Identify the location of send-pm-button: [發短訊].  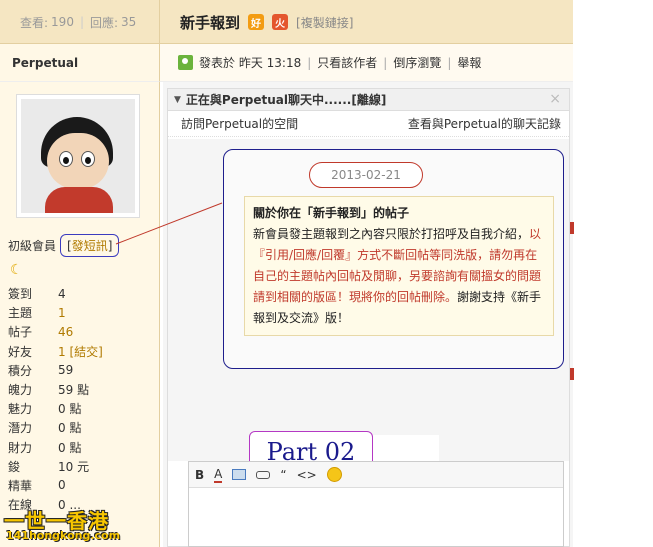
(90, 245).